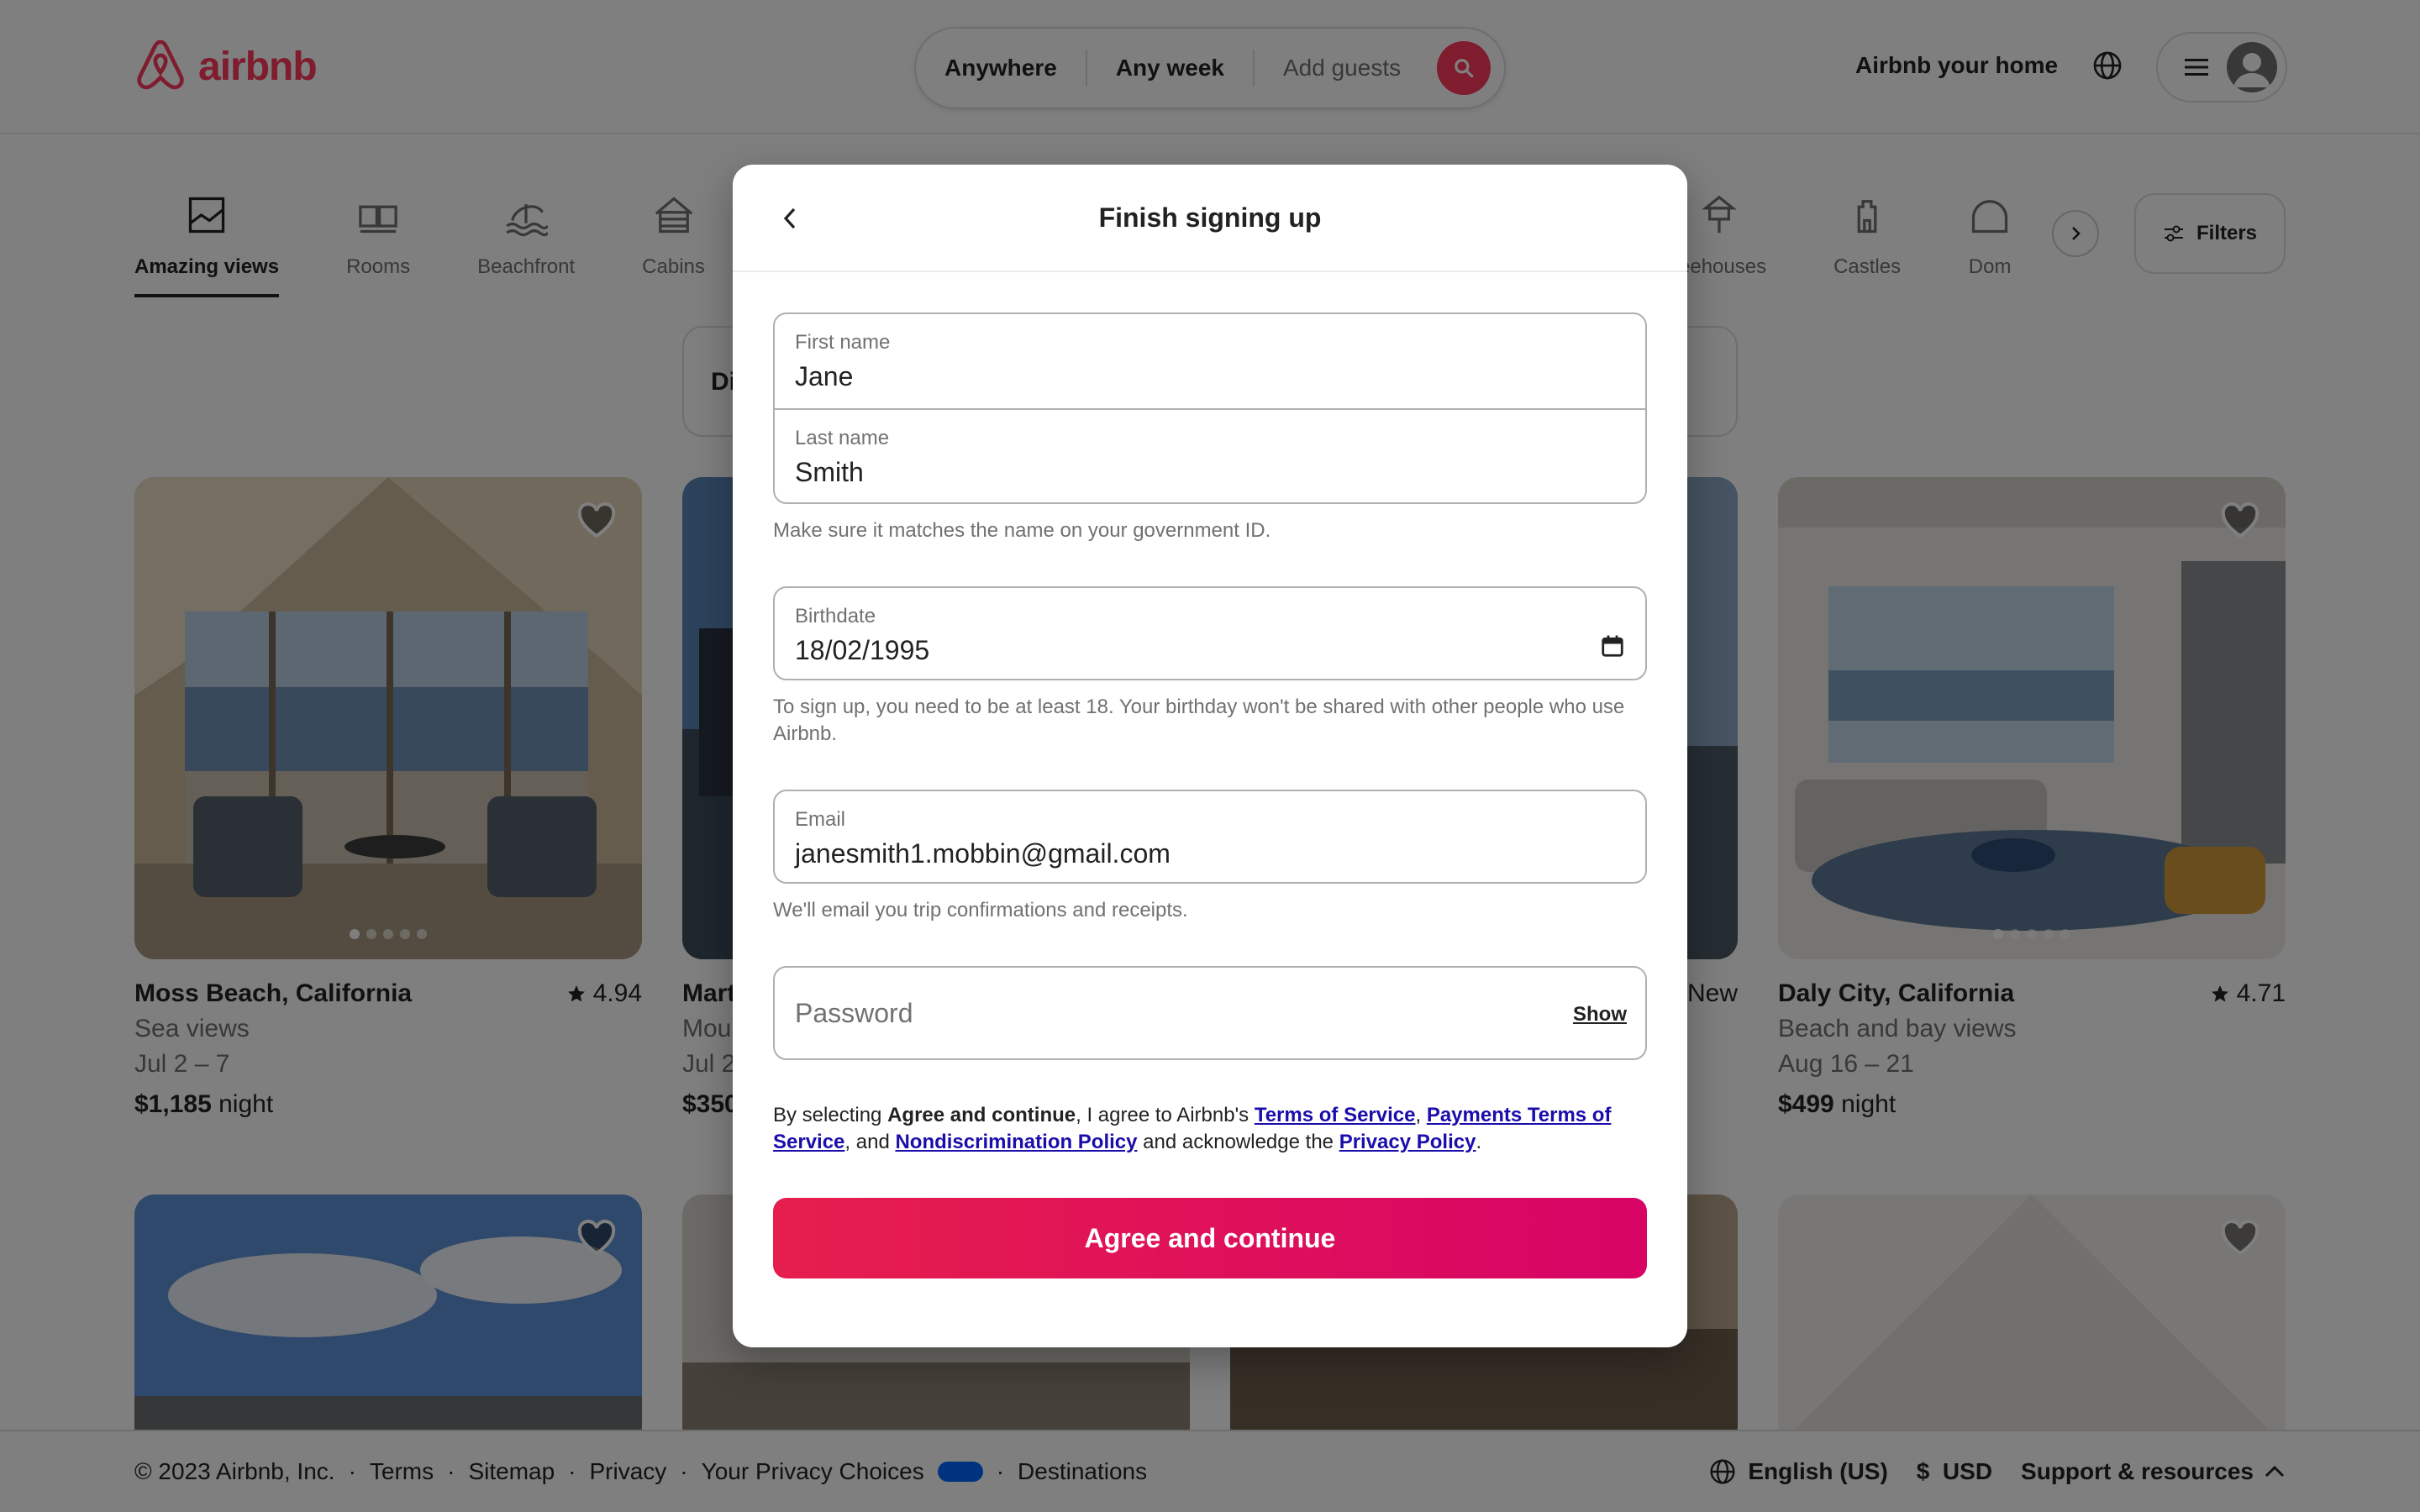  Describe the element at coordinates (1210, 376) in the screenshot. I see `first-name-input: Jane` at that location.